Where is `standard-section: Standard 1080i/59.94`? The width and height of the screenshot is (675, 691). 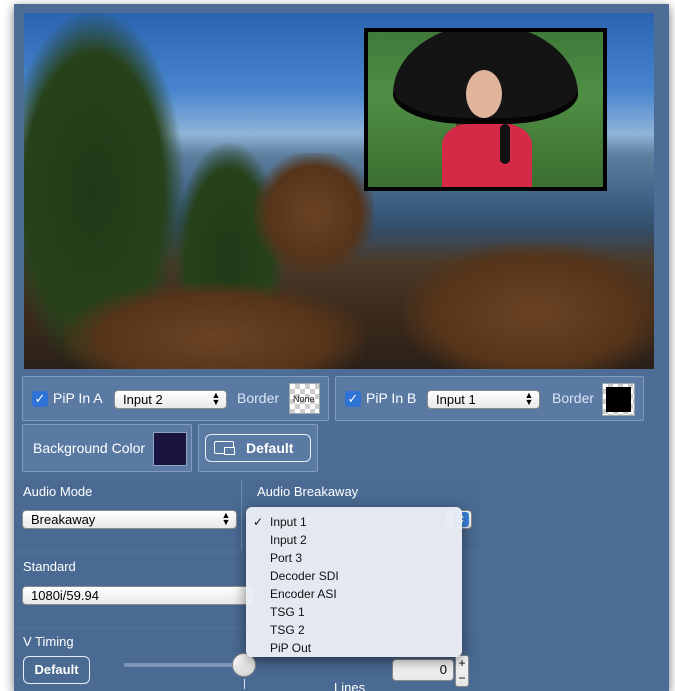
standard-section: Standard 1080i/59.94 is located at coordinates (134, 591).